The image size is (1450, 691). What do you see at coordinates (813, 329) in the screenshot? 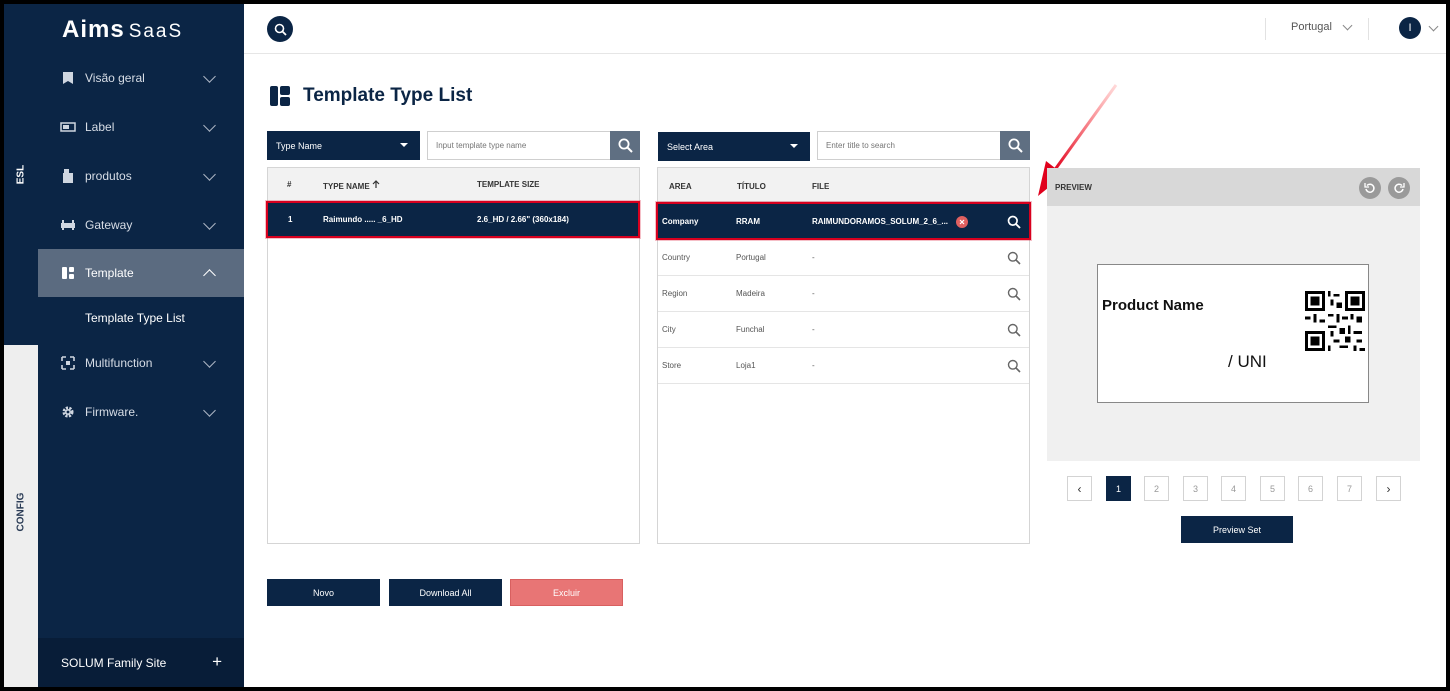
I see `row-file: -` at bounding box center [813, 329].